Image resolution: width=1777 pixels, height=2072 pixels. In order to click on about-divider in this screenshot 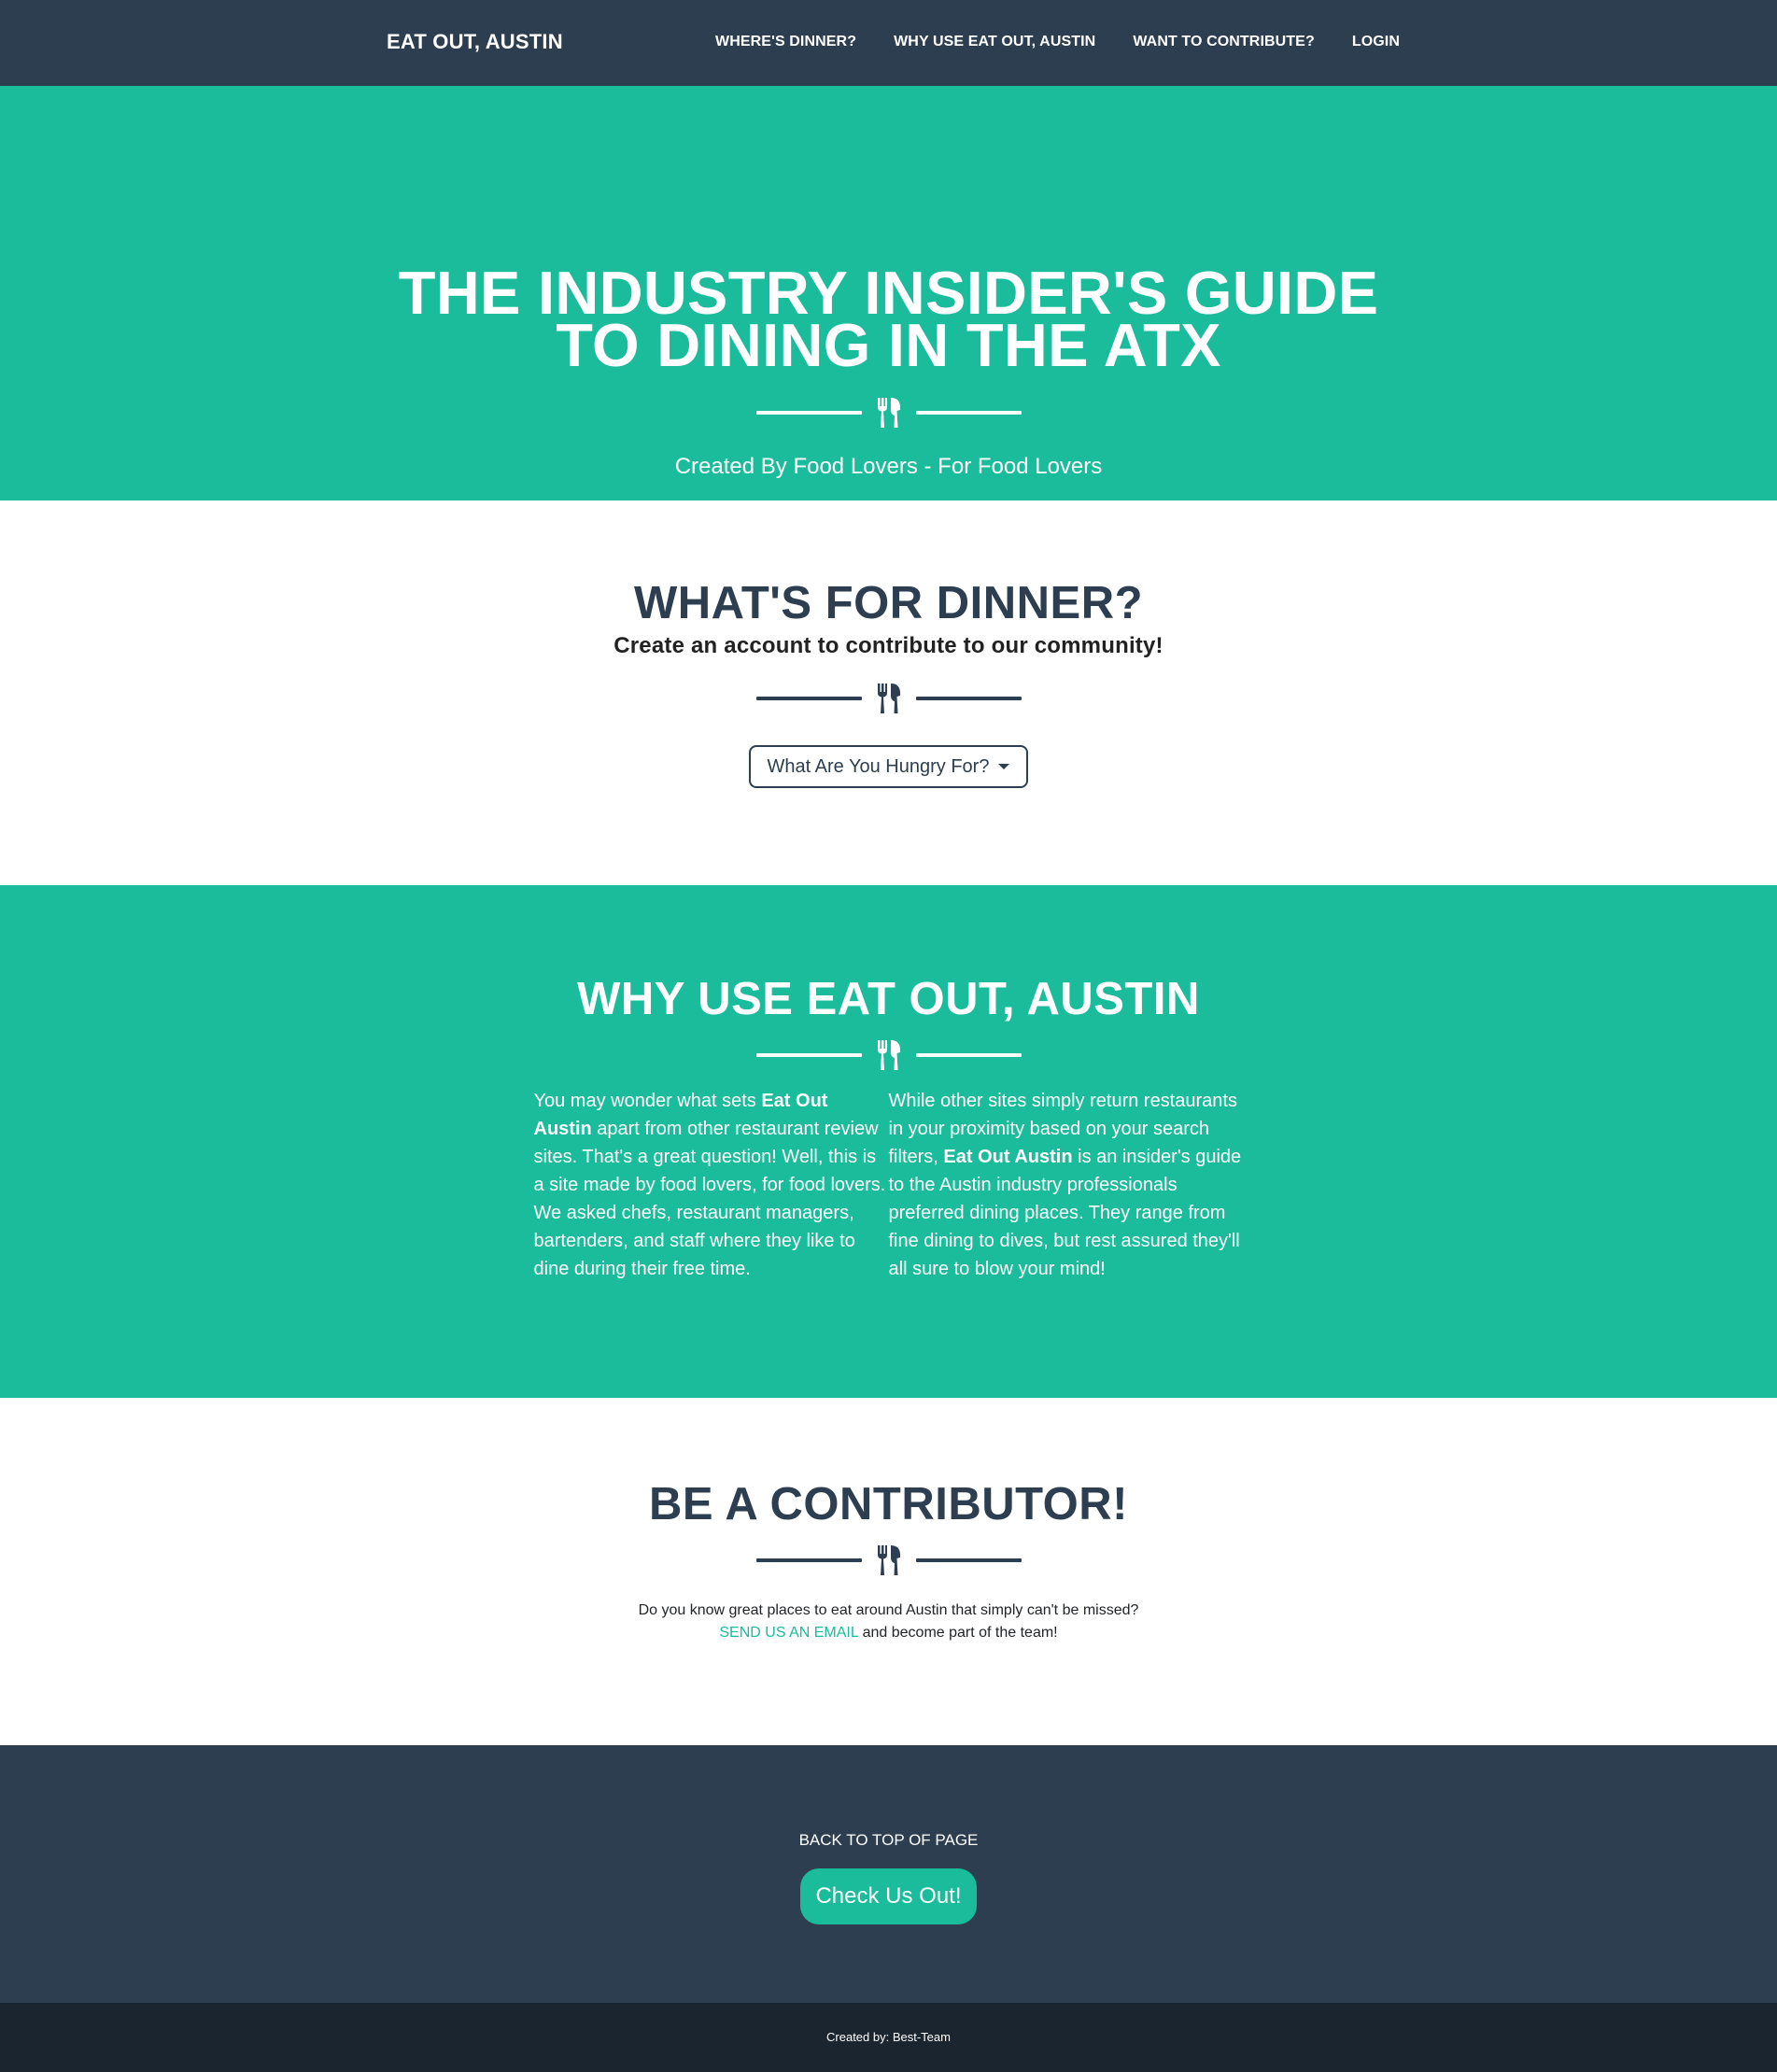, I will do `click(889, 1055)`.